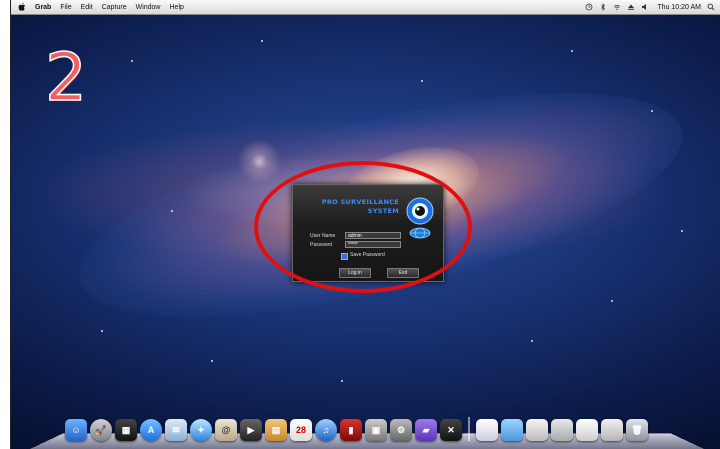 This screenshot has height=449, width=720. I want to click on status-menus: Thu 10:20 AM, so click(647, 7).